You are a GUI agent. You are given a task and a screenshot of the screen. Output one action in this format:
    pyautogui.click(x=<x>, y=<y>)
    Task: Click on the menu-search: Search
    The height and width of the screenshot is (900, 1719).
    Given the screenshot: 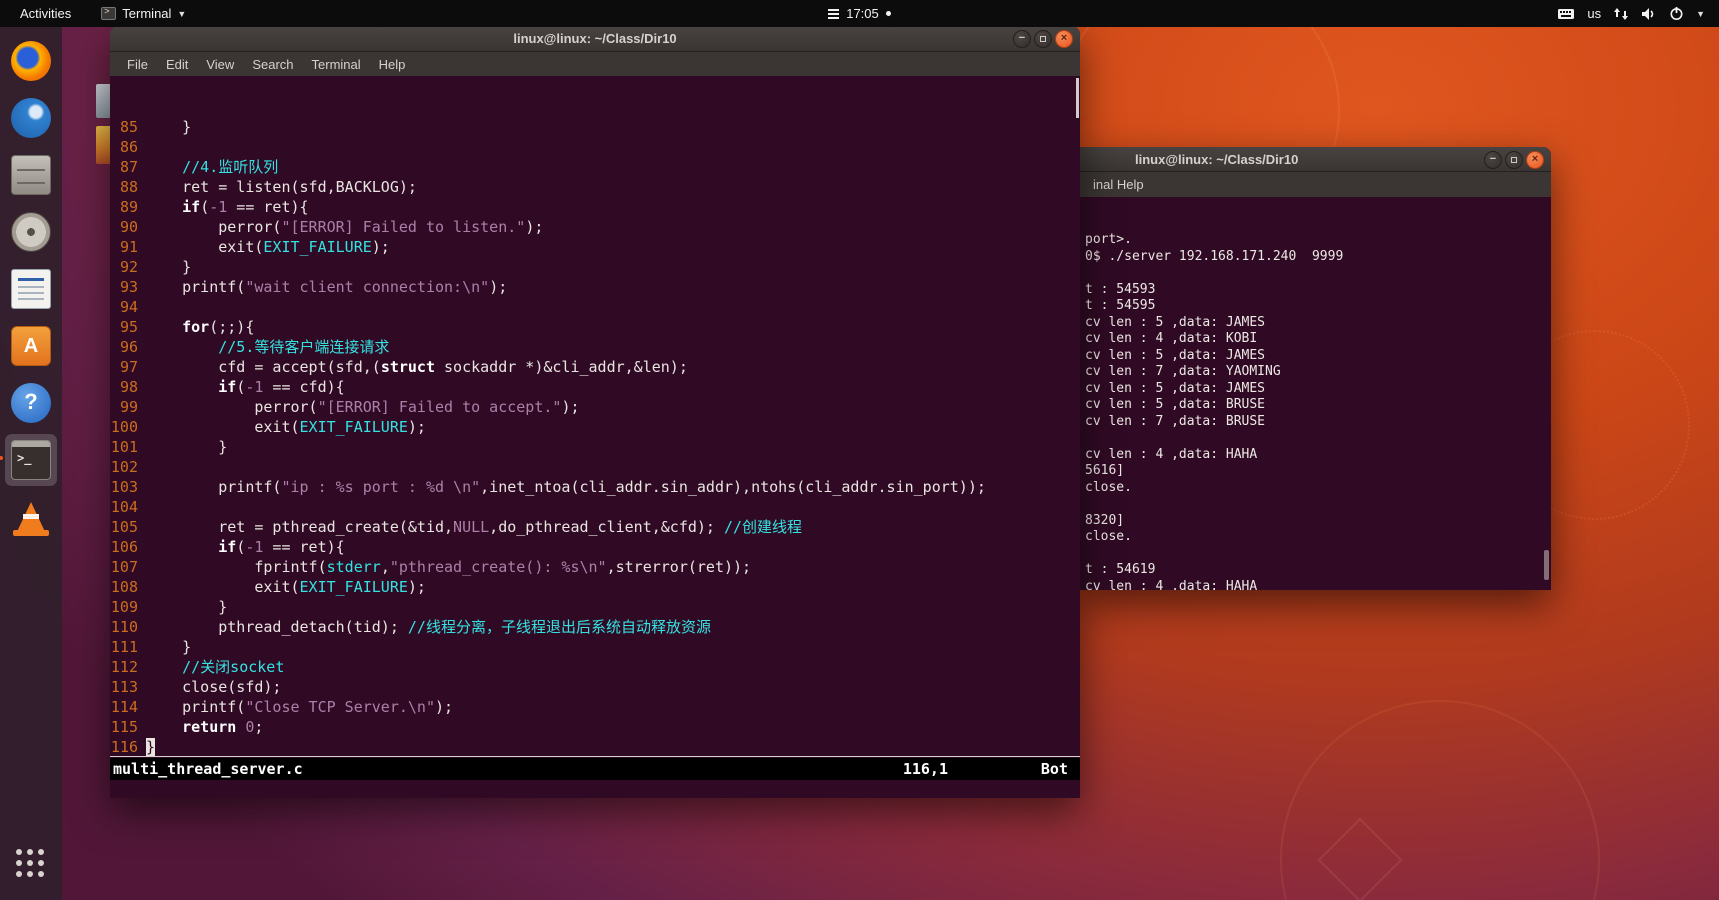 What is the action you would take?
    pyautogui.click(x=272, y=64)
    